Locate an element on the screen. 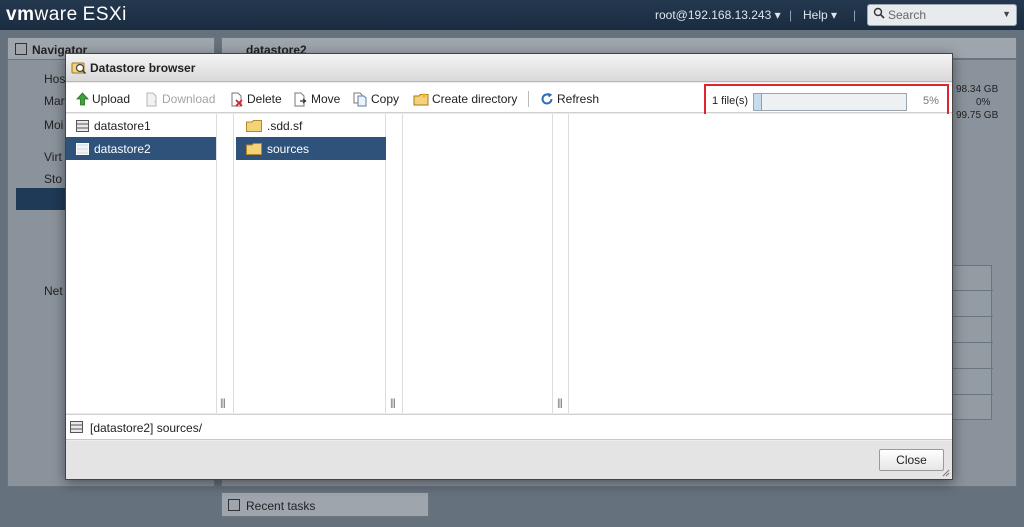  toolbar-separator is located at coordinates (528, 99).